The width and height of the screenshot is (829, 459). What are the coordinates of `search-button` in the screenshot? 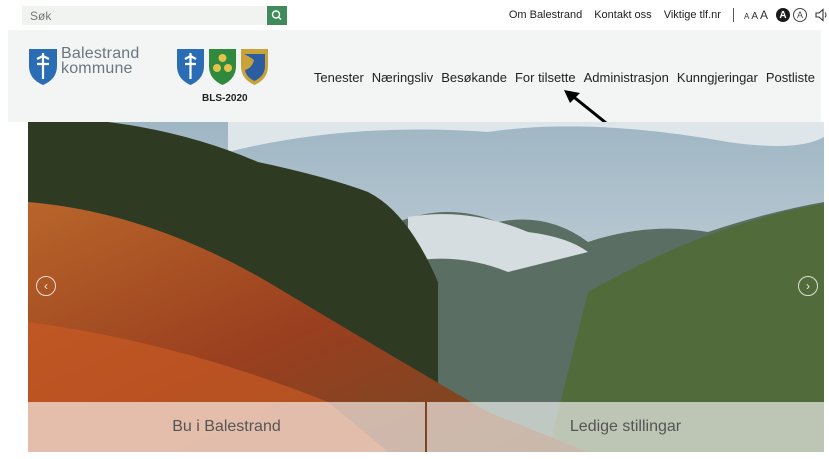 It's located at (277, 15).